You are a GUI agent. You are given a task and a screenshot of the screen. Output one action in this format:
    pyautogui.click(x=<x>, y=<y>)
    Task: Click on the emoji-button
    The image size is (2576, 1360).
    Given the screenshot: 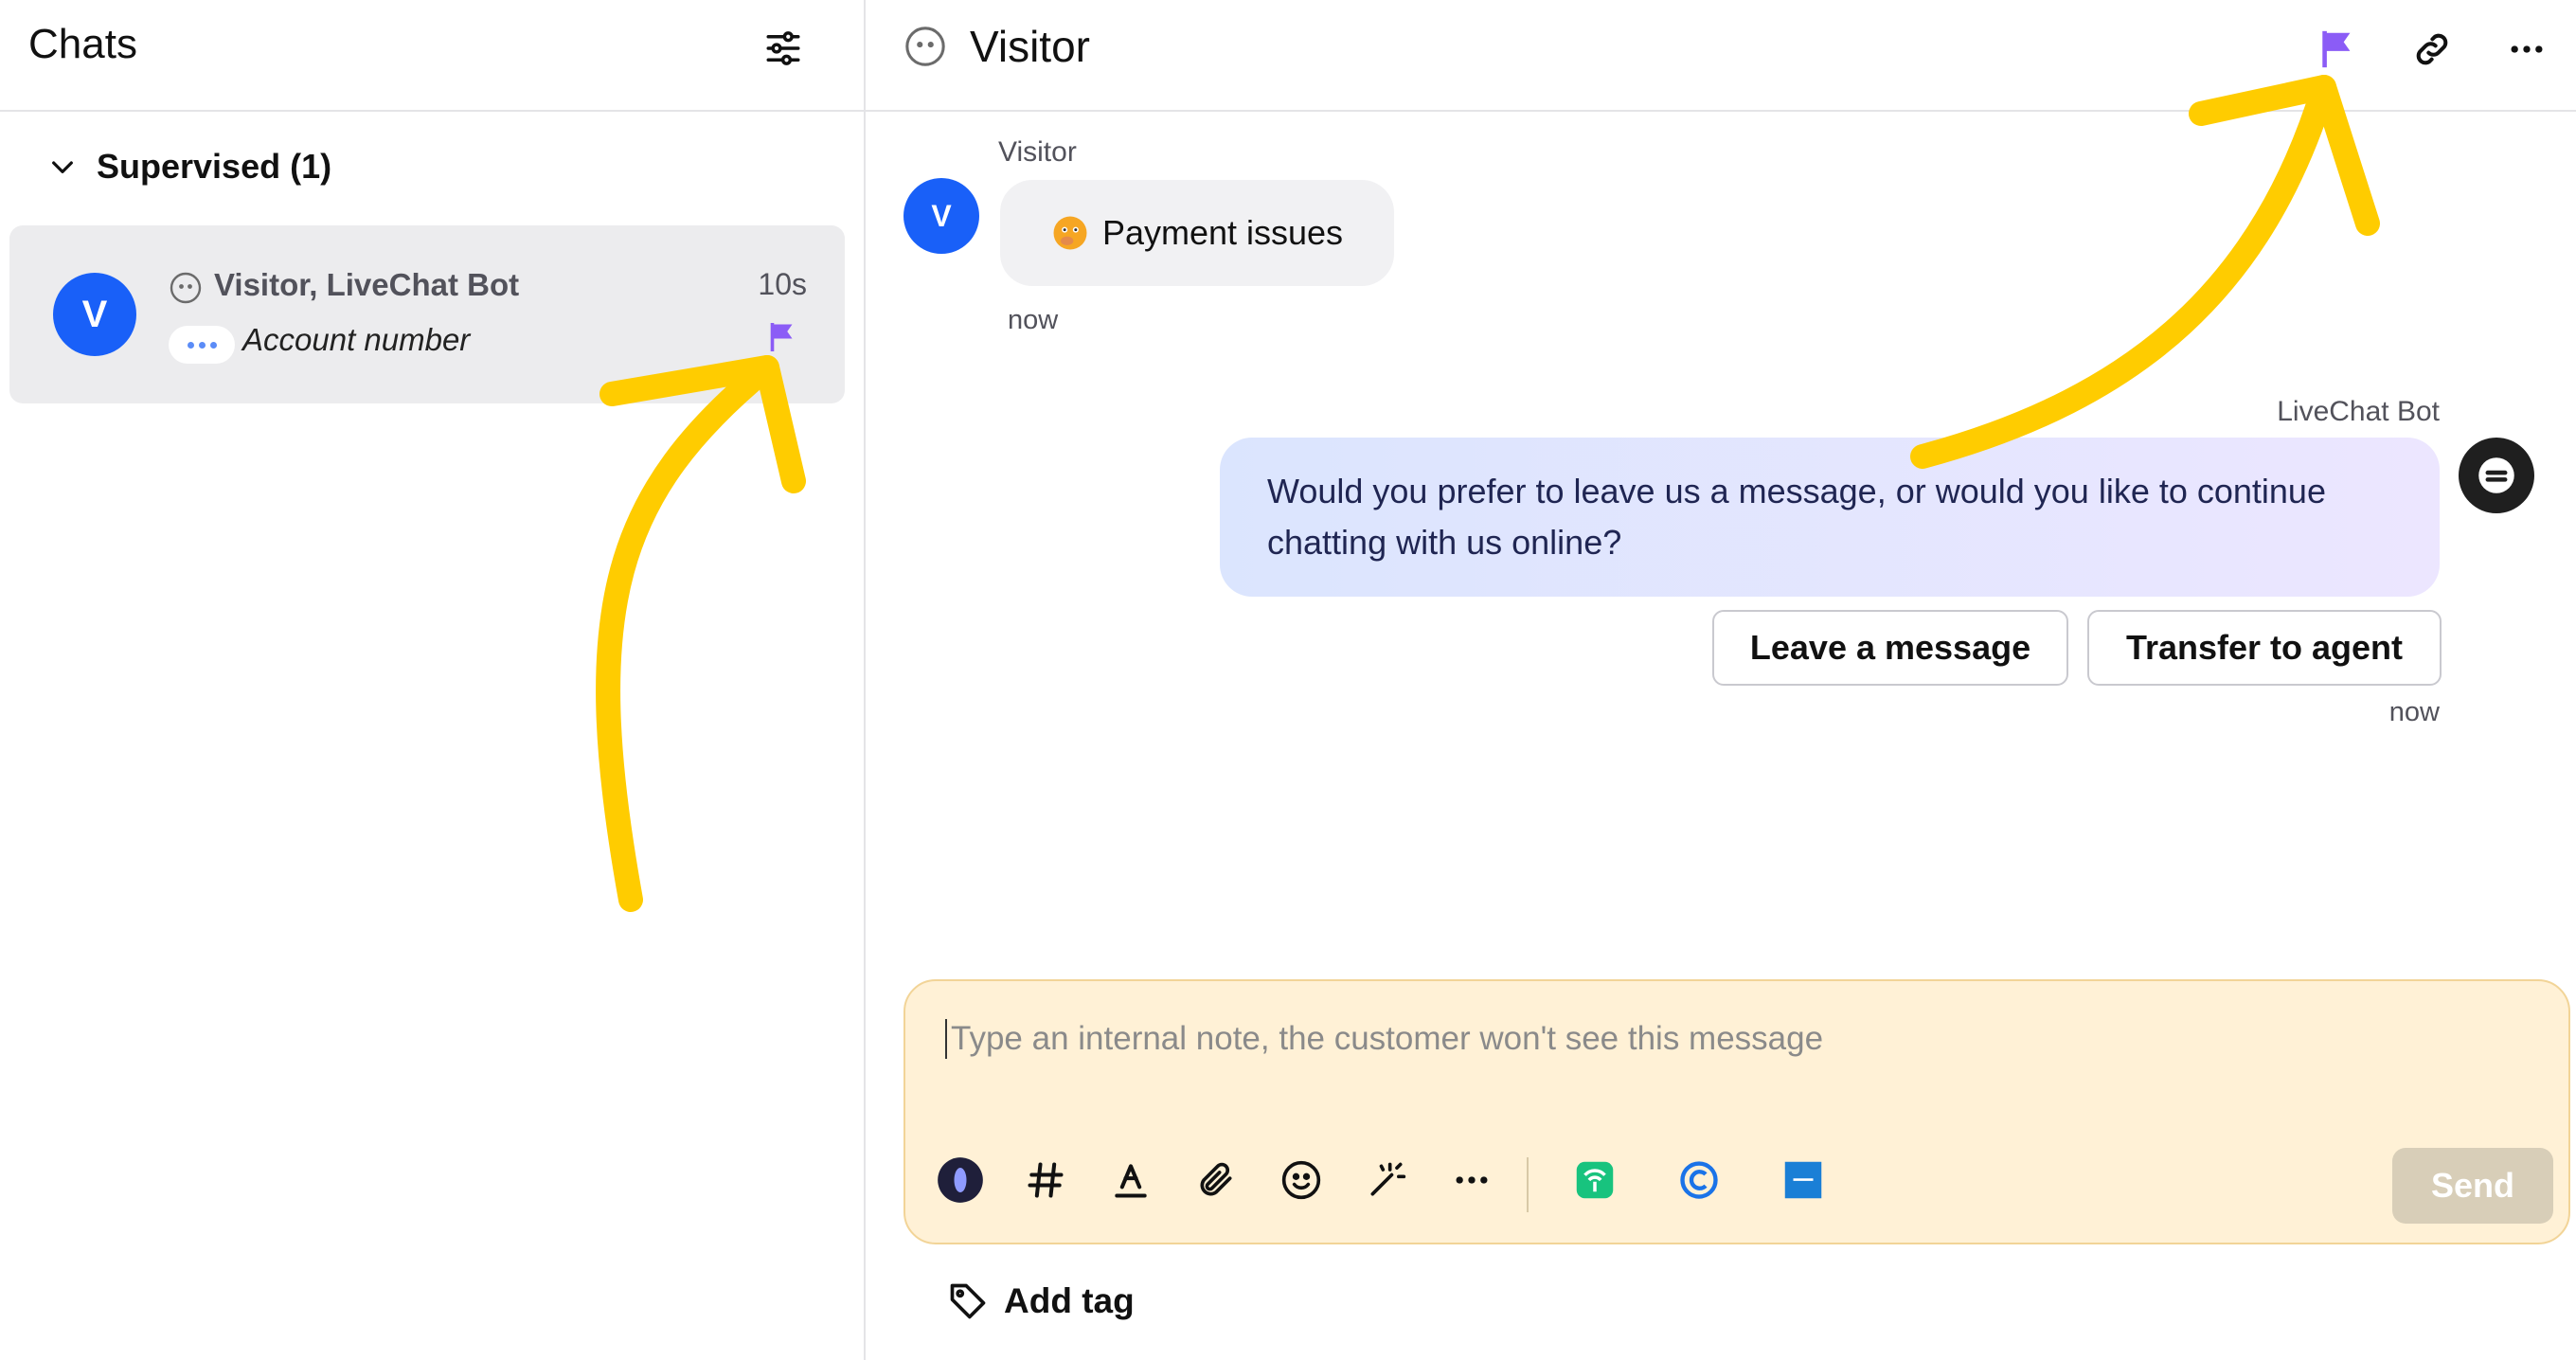 What is the action you would take?
    pyautogui.click(x=1301, y=1180)
    